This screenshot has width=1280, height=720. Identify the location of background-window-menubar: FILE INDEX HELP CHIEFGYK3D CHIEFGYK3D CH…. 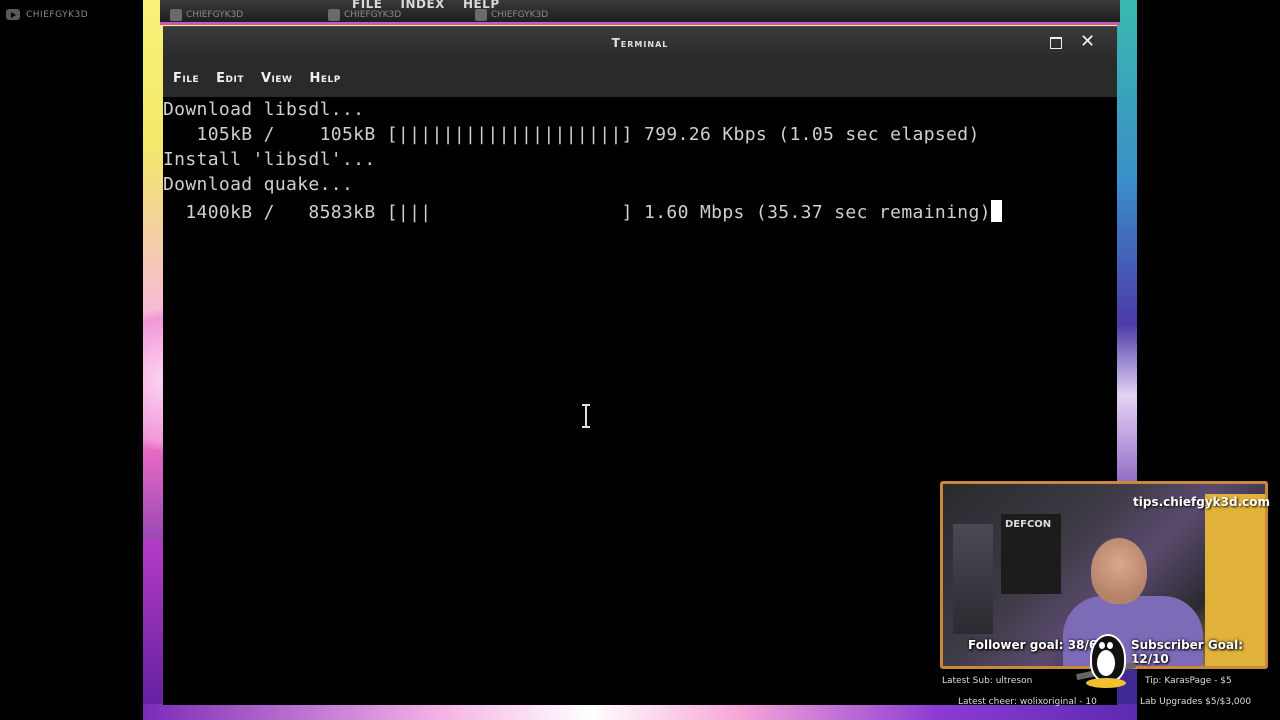
(640, 12).